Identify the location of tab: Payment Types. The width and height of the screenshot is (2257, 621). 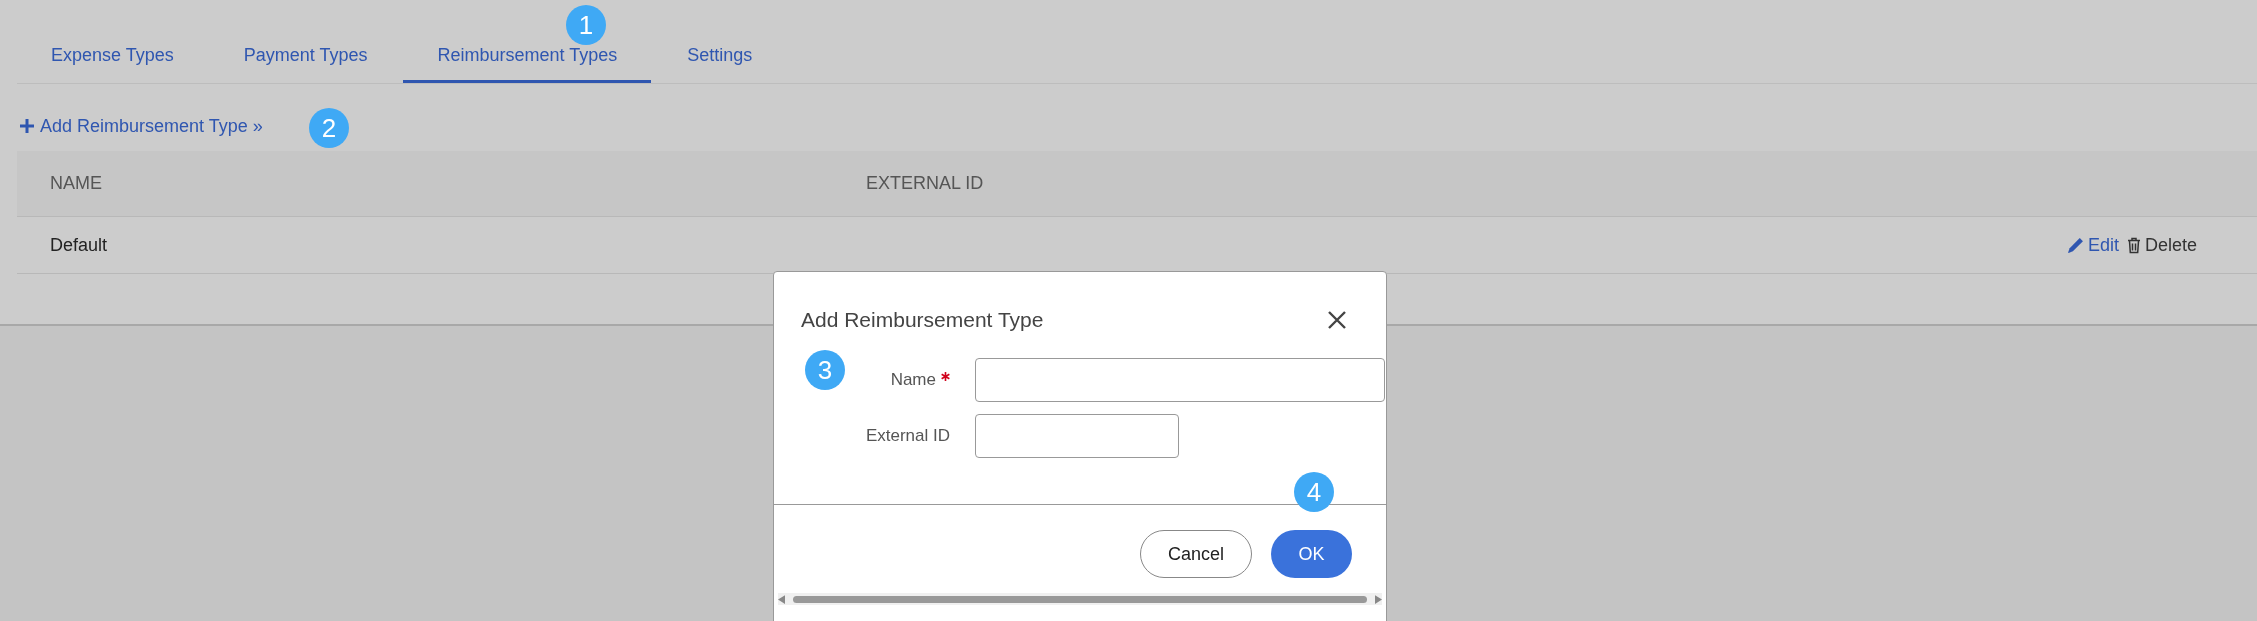
(305, 58).